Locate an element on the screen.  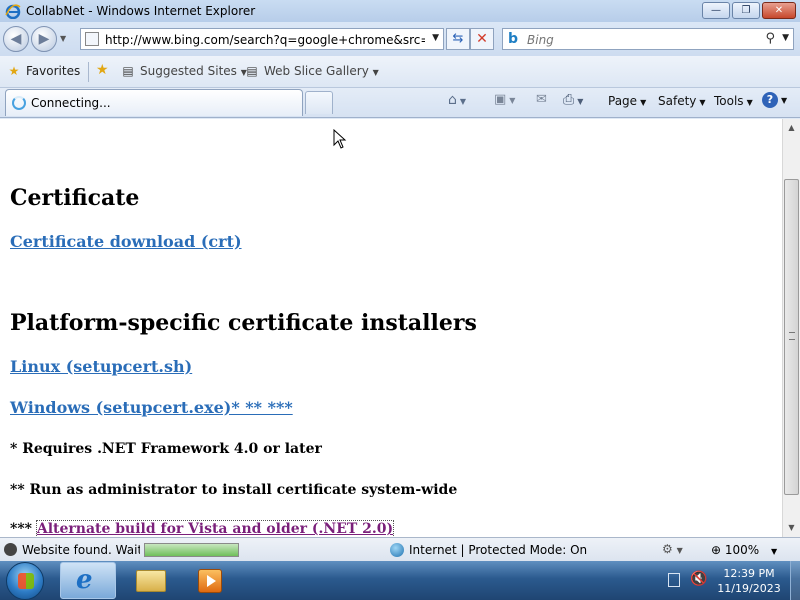
volume-muted-icon: 🔇 is located at coordinates (698, 579).